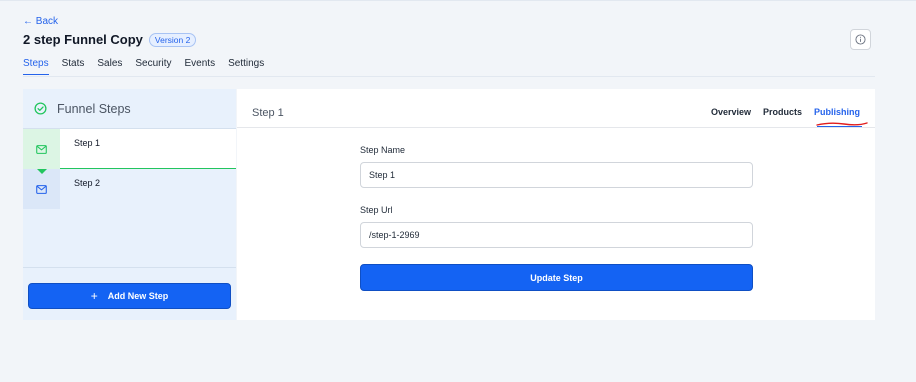 The height and width of the screenshot is (382, 916). I want to click on step-name-label: Step Name, so click(383, 150).